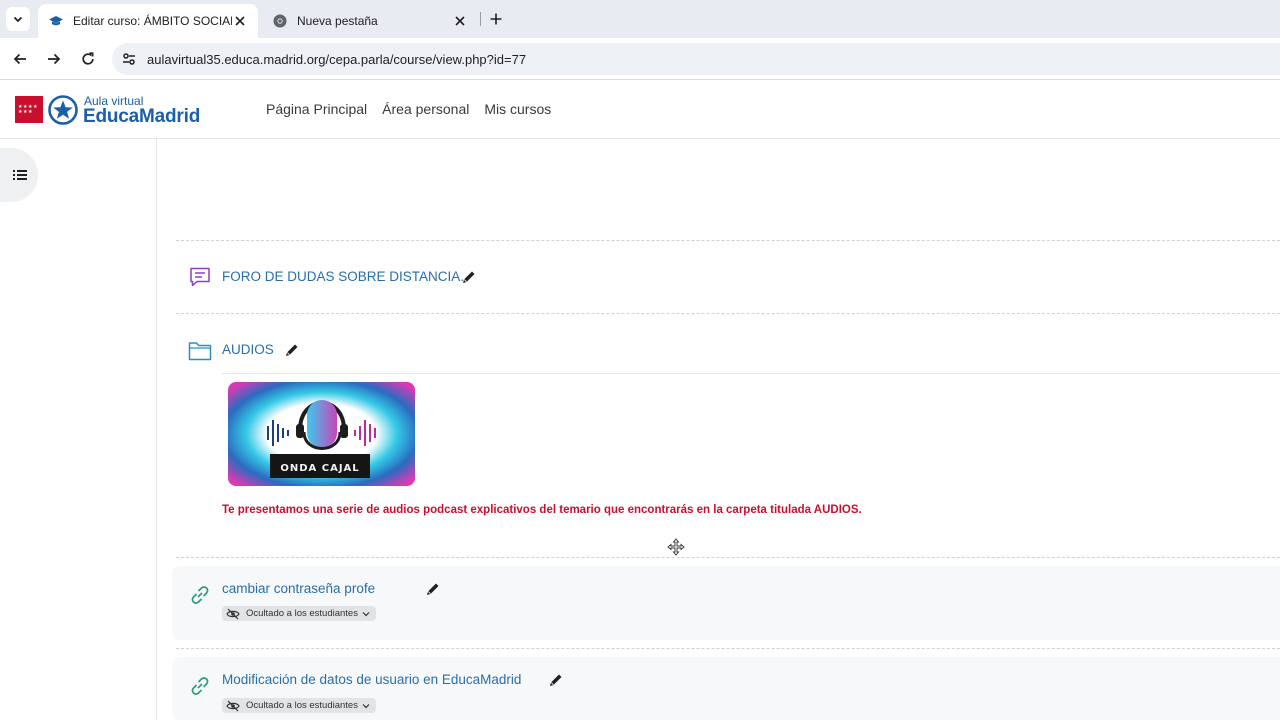 The height and width of the screenshot is (720, 1280). What do you see at coordinates (156, 429) in the screenshot?
I see `drawer-divider` at bounding box center [156, 429].